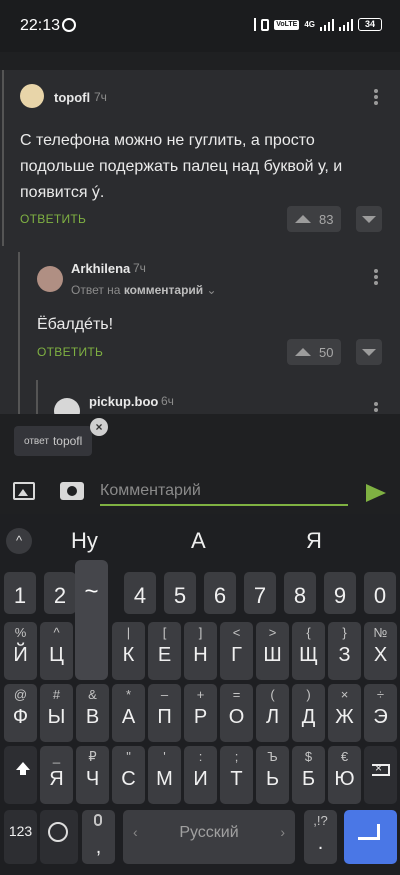 This screenshot has height=875, width=400. I want to click on period-key: ,!?., so click(320, 837).